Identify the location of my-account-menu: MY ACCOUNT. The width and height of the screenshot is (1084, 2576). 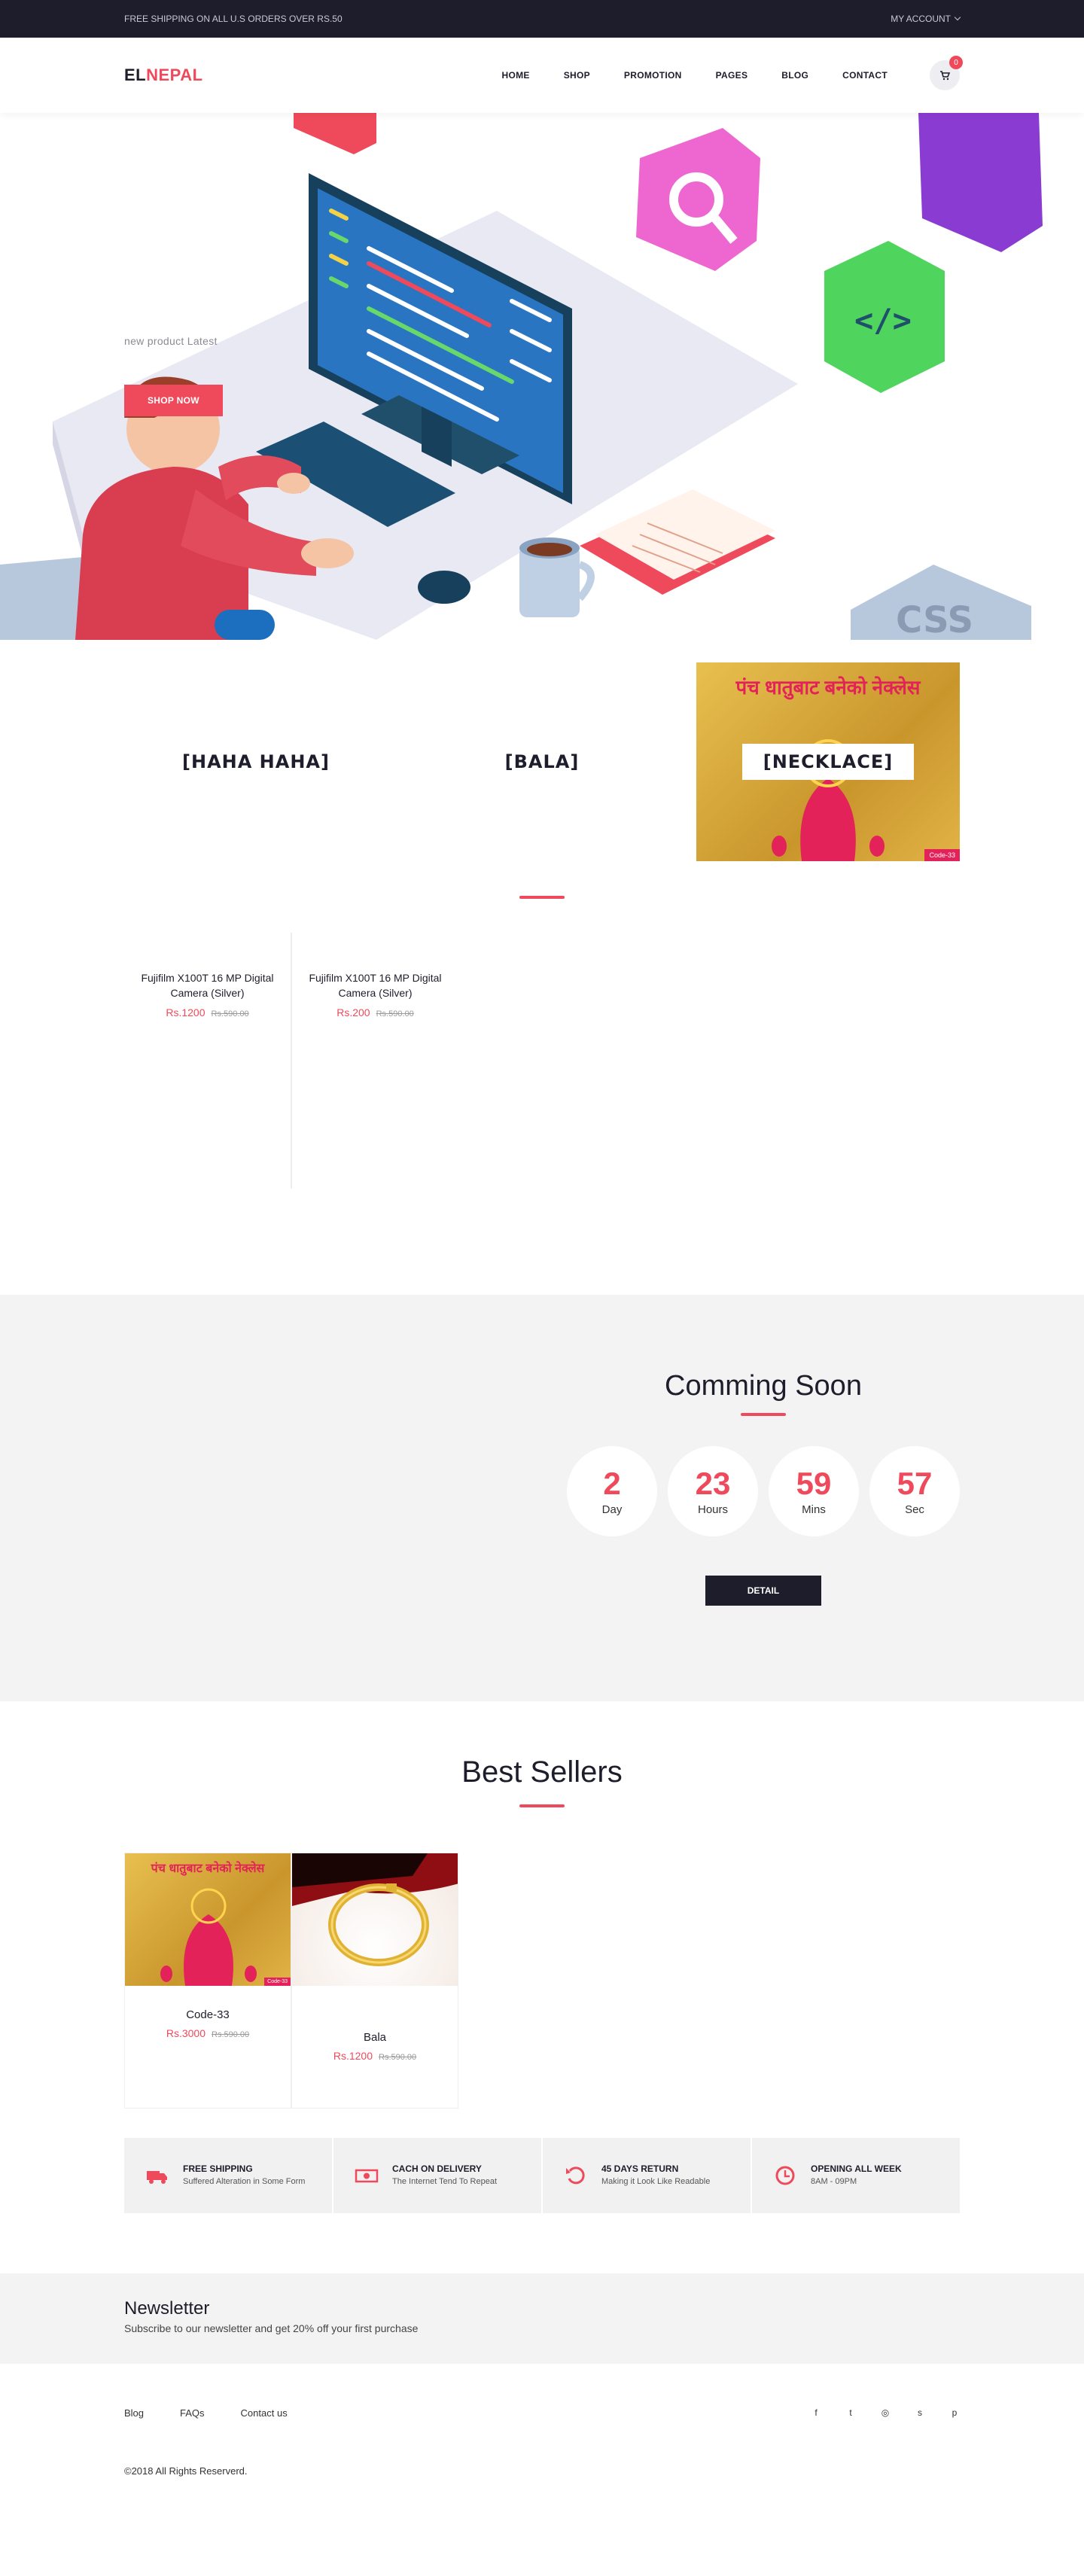
(926, 19).